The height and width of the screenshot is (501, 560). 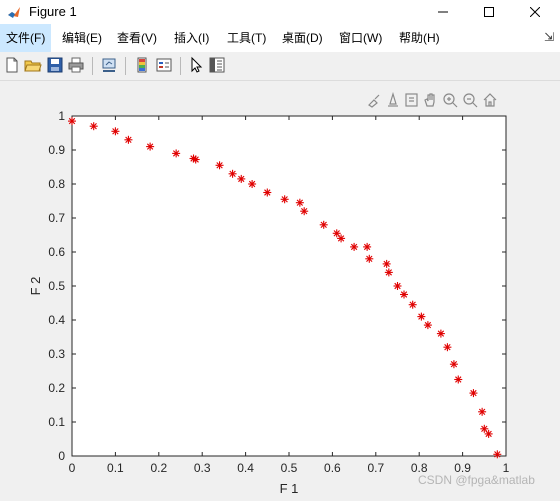 What do you see at coordinates (61, 456) in the screenshot?
I see `y-tick-label: 0` at bounding box center [61, 456].